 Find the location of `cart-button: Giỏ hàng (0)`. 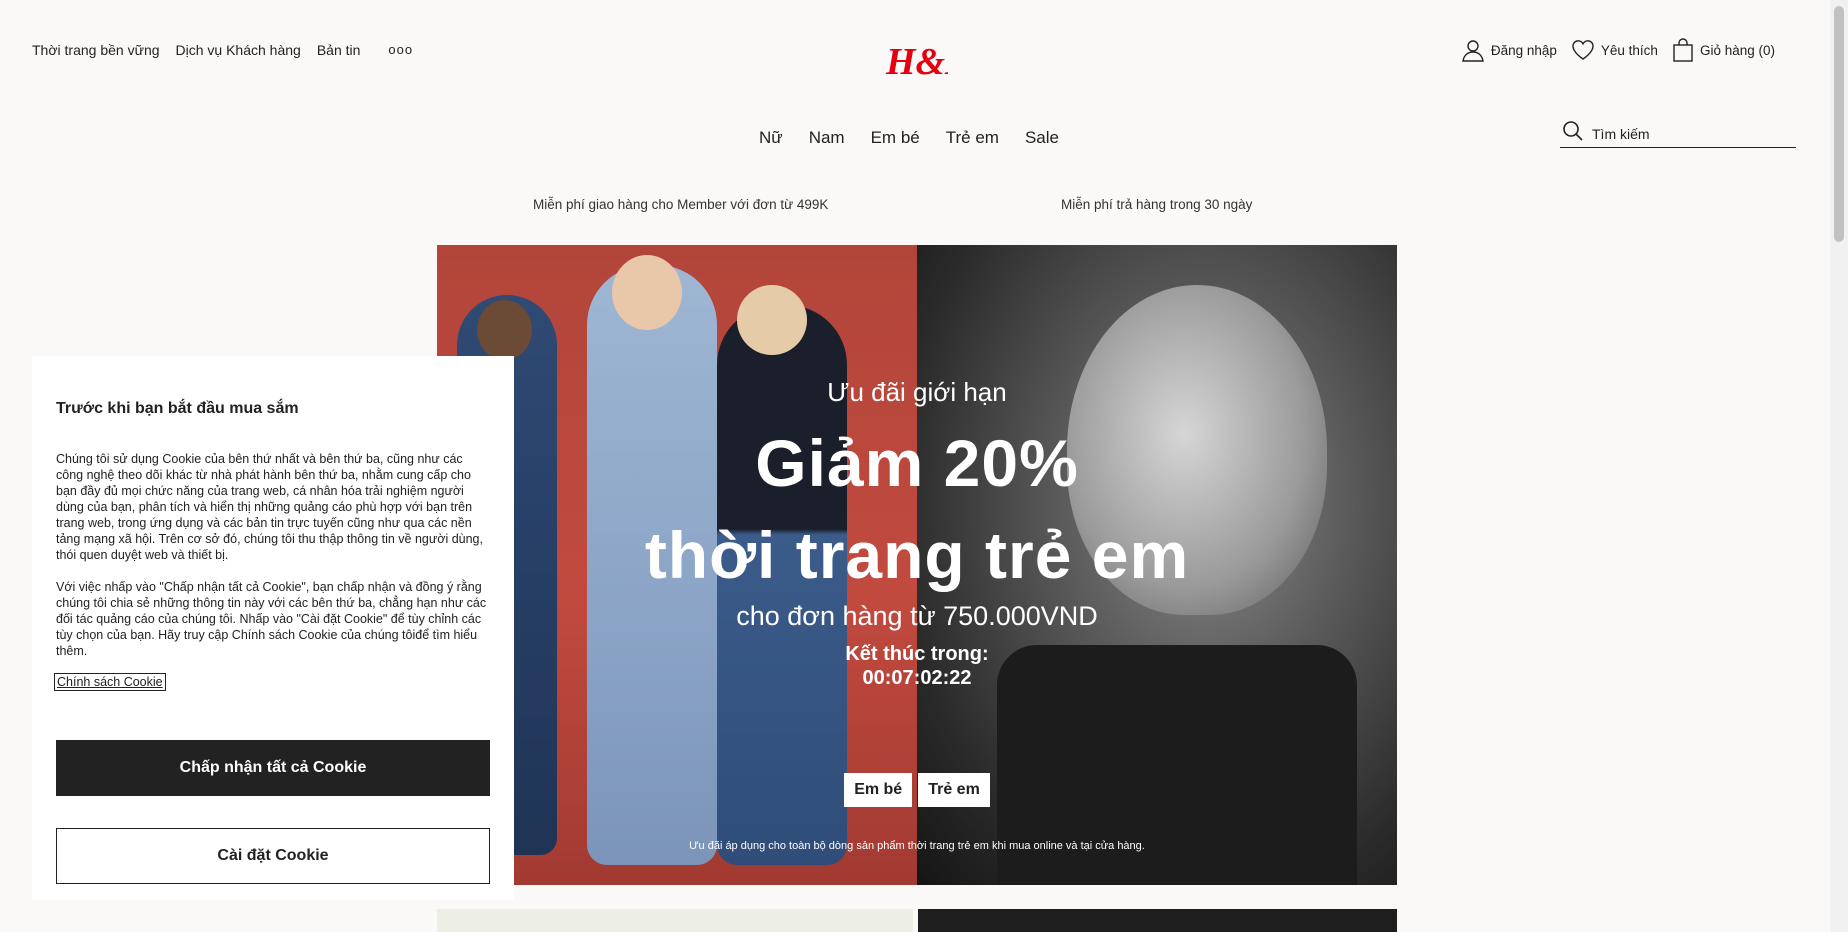

cart-button: Giỏ hàng (0) is located at coordinates (1723, 50).